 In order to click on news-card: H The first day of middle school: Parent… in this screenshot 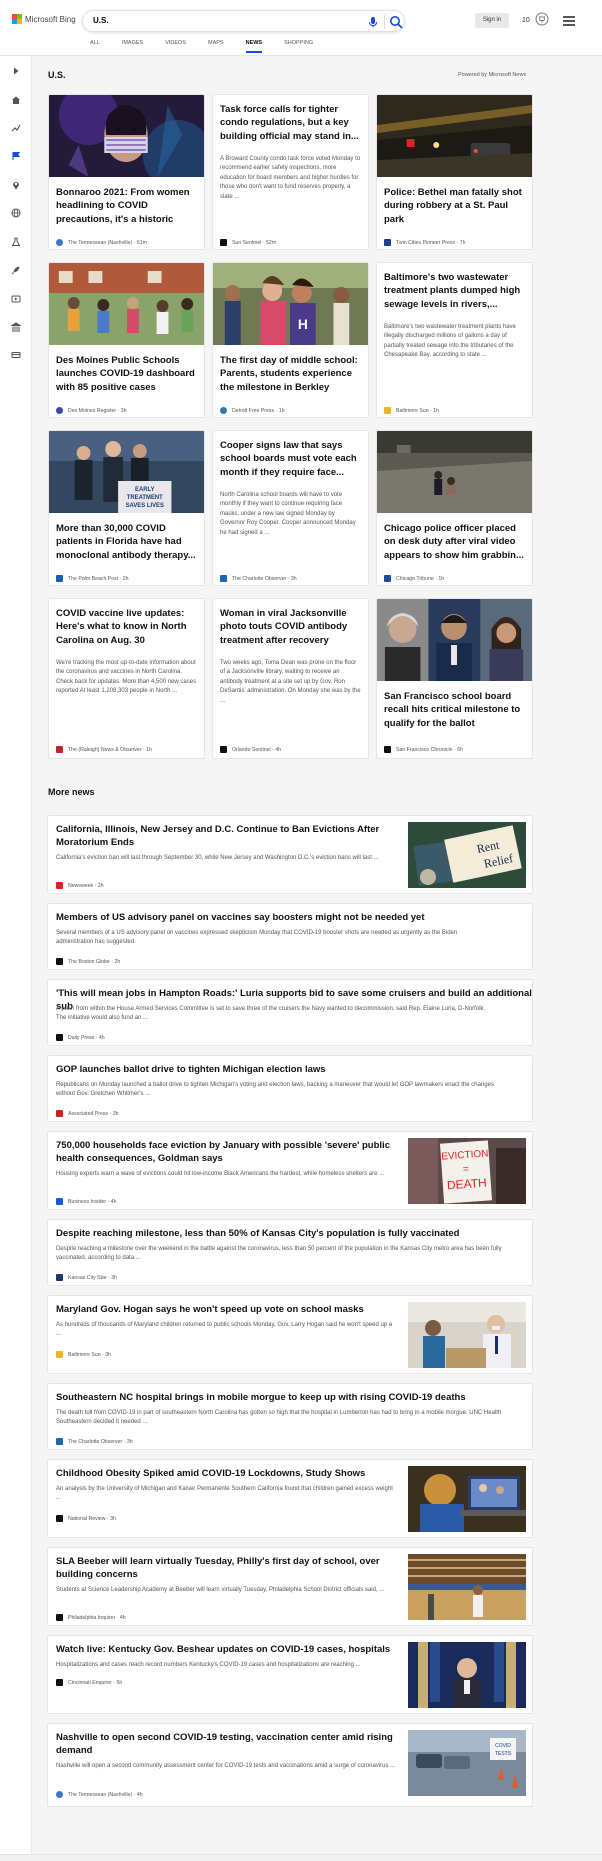, I will do `click(290, 340)`.